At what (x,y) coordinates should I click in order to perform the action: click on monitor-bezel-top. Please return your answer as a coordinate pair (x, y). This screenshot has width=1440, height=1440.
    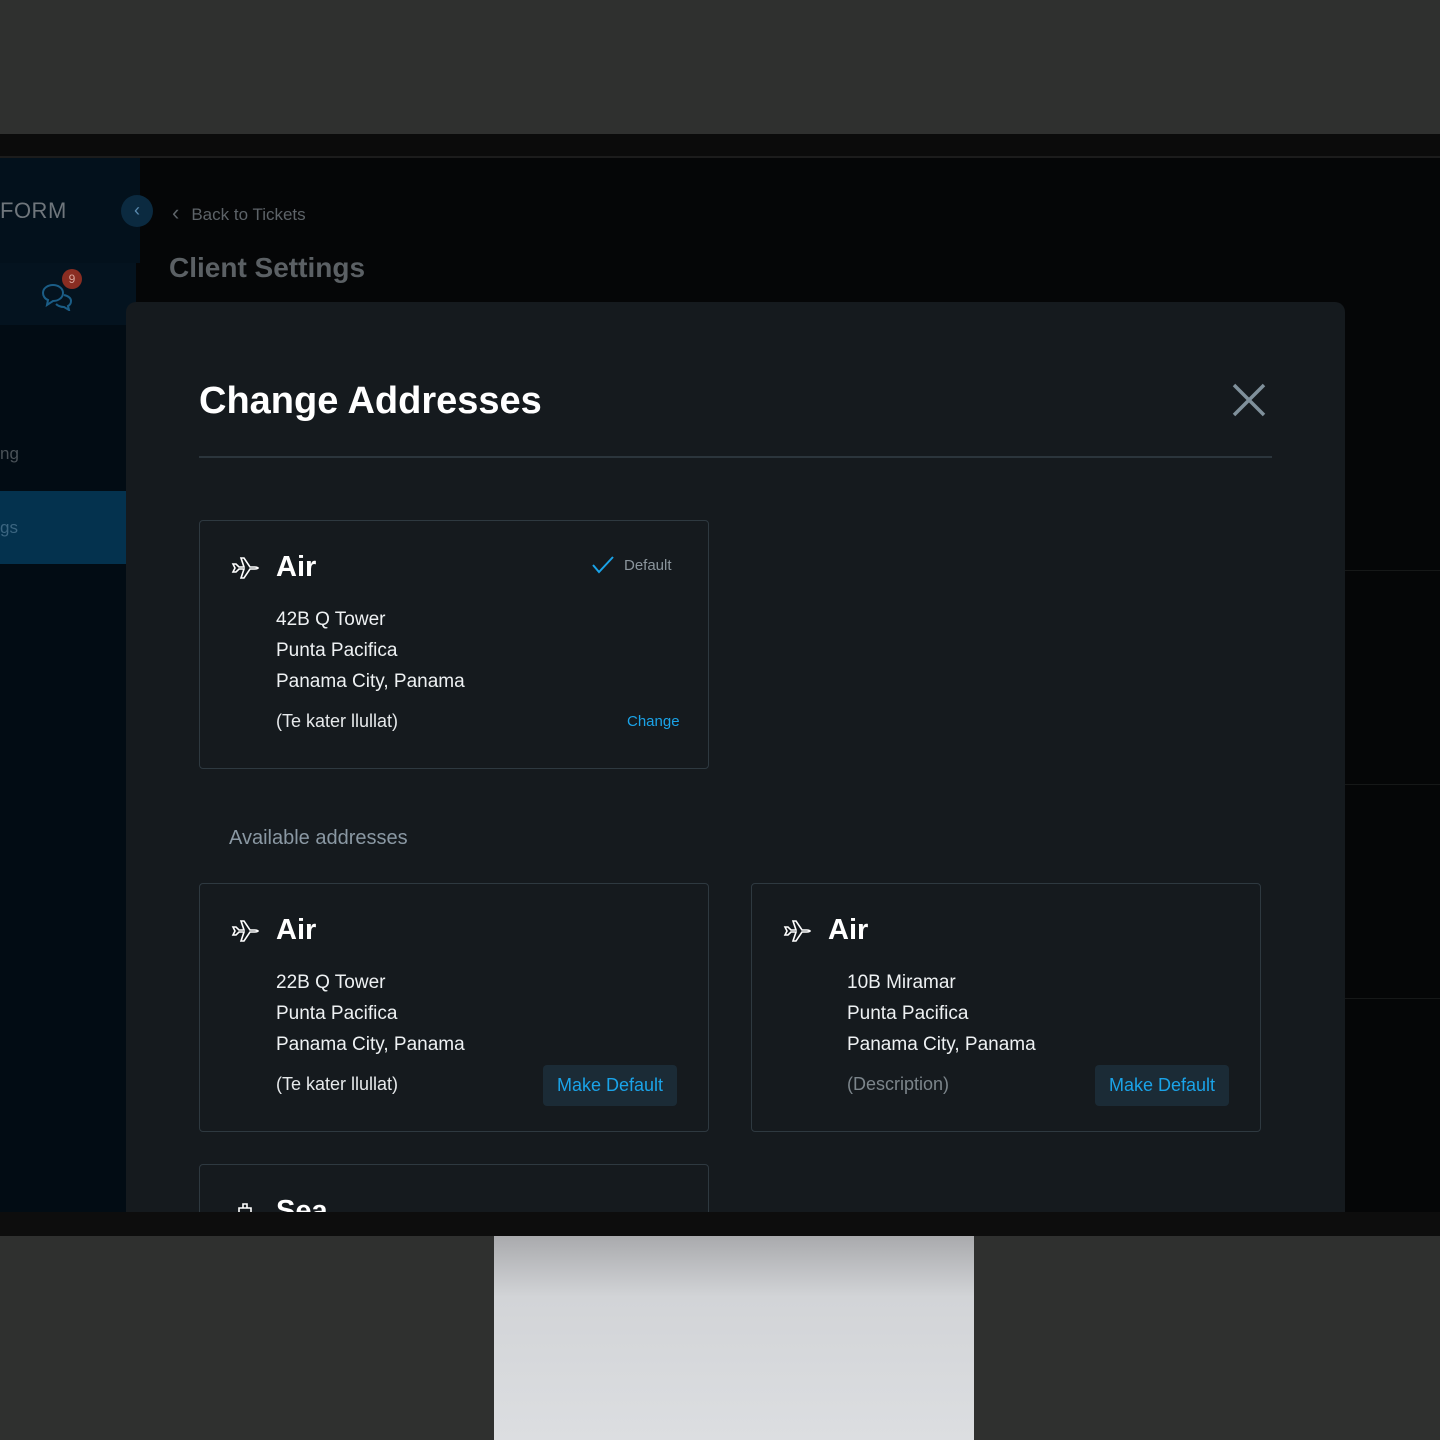
    Looking at the image, I should click on (720, 146).